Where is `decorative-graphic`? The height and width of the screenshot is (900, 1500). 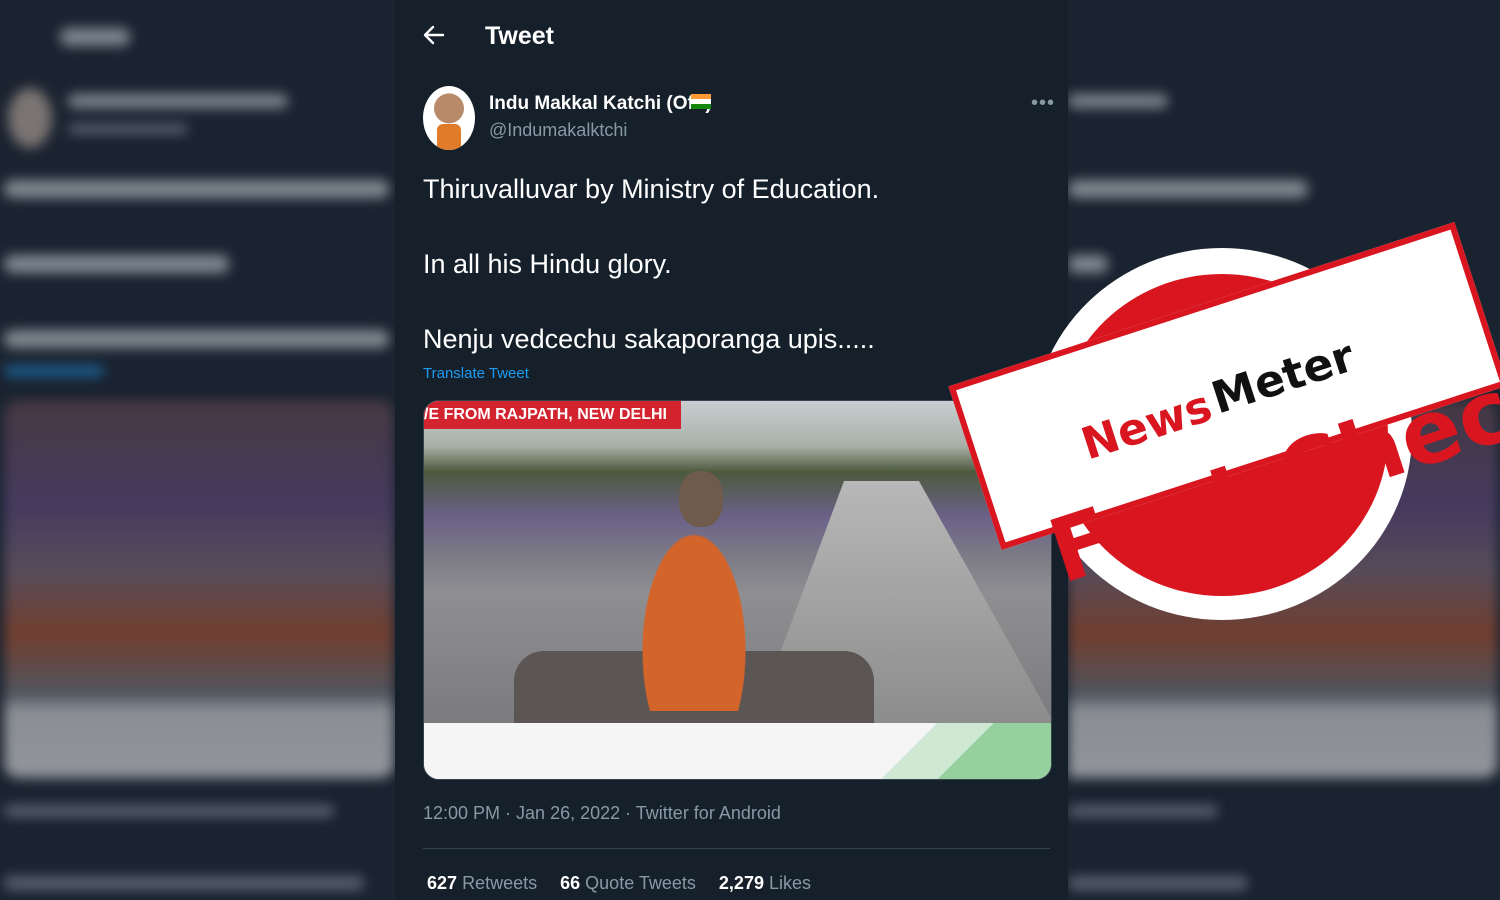 decorative-graphic is located at coordinates (937, 751).